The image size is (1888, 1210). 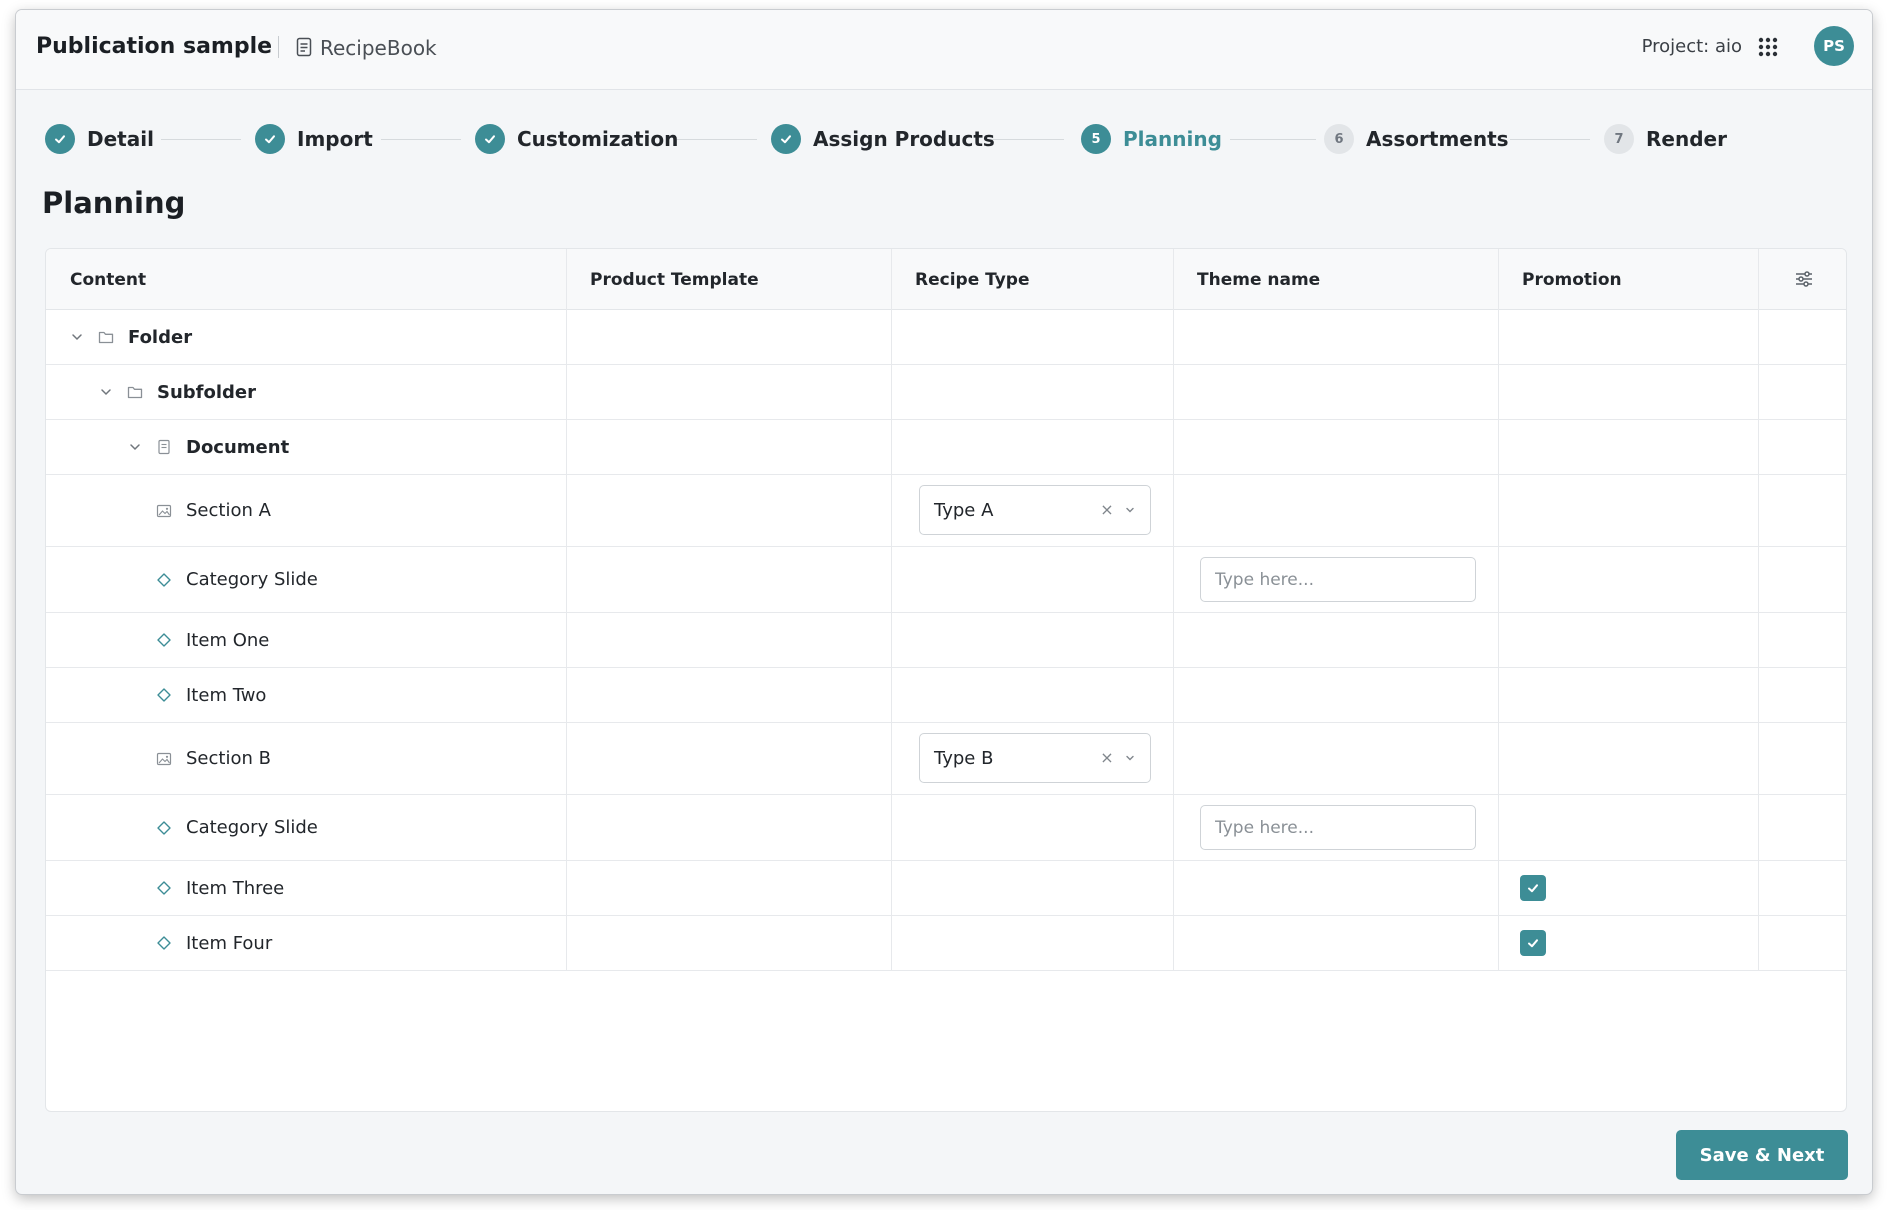 What do you see at coordinates (964, 510) in the screenshot?
I see `select-value: Type A` at bounding box center [964, 510].